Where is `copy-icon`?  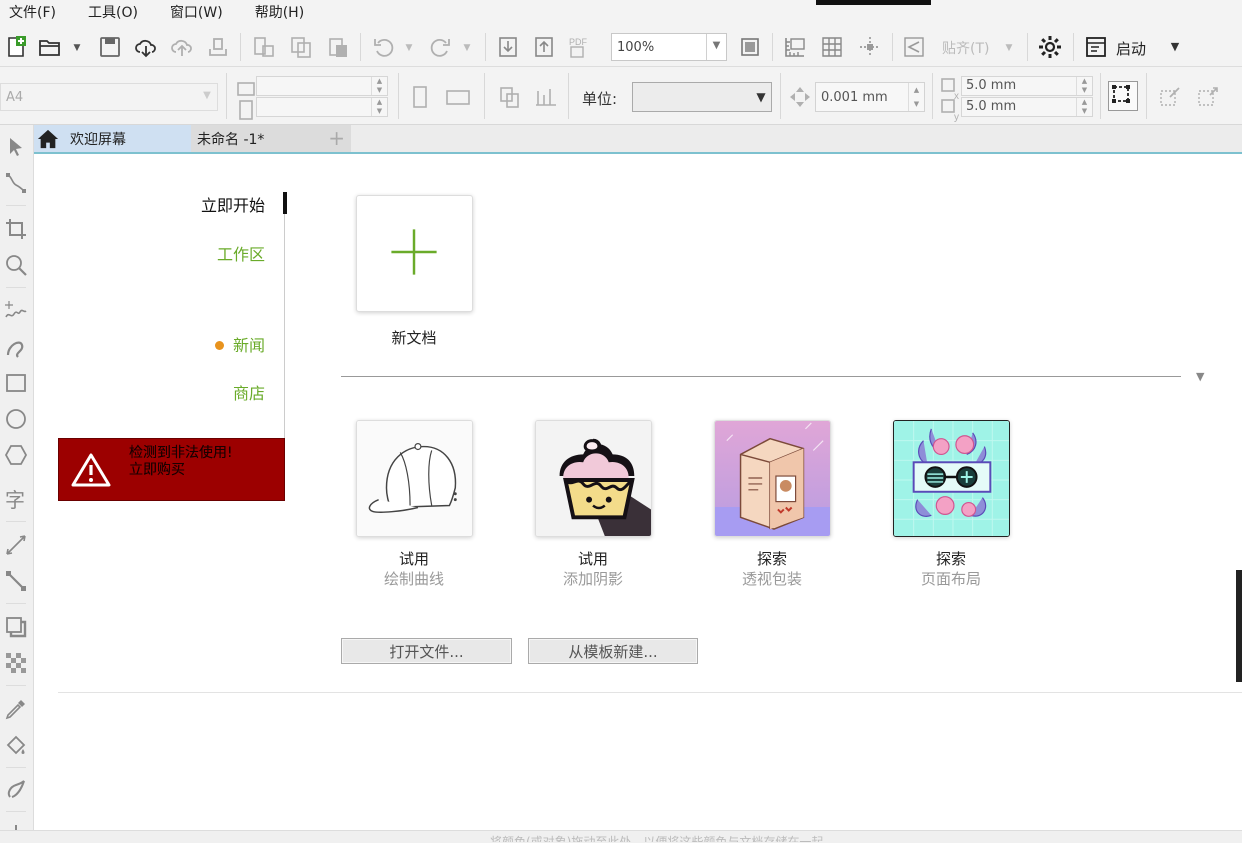 copy-icon is located at coordinates (301, 47).